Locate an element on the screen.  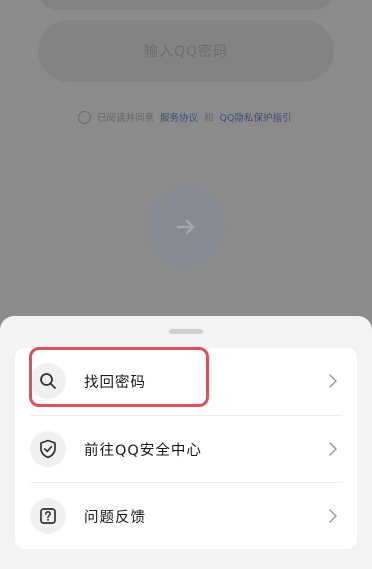
agreement-row: 已阅读并同意 服务协议和 QQ隐私保护指引 is located at coordinates (185, 117).